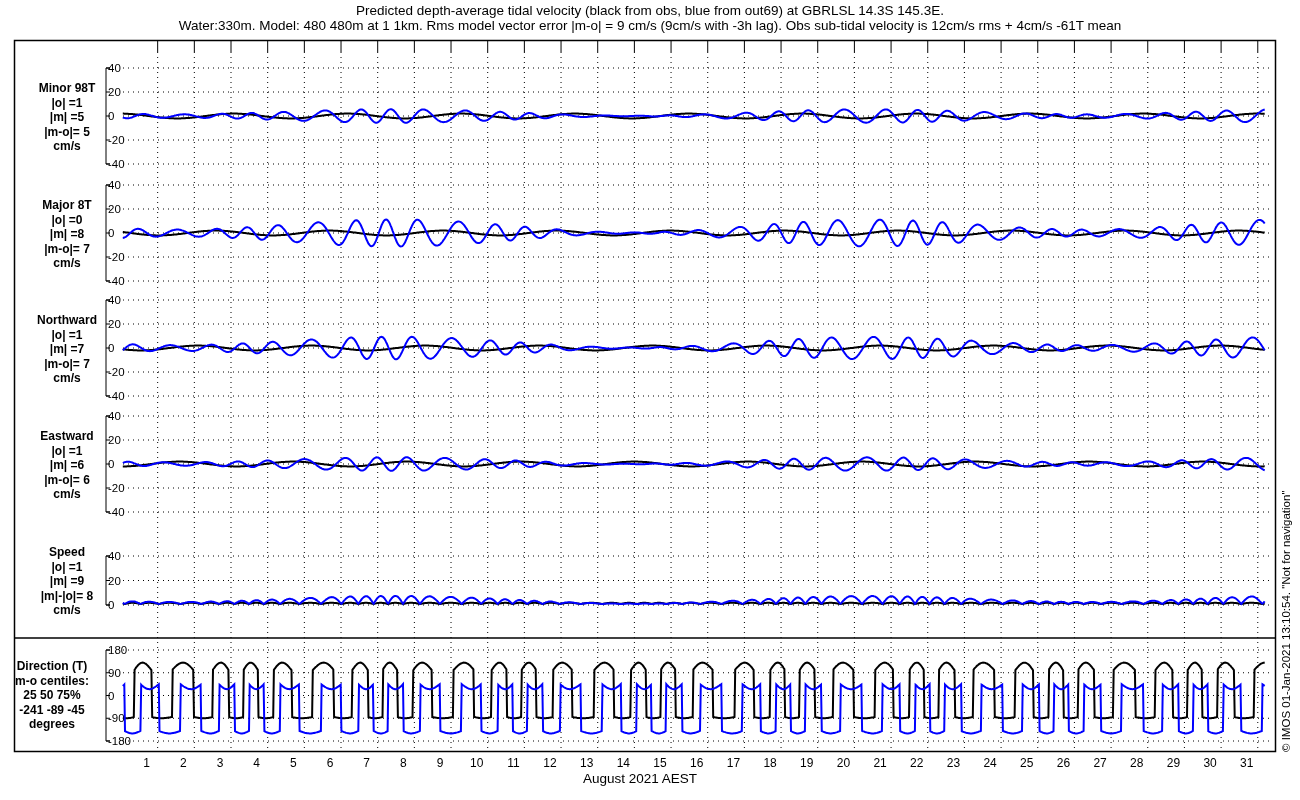 The height and width of the screenshot is (800, 1300). What do you see at coordinates (52, 709) in the screenshot?
I see `panel-label: -241 -89 -45` at bounding box center [52, 709].